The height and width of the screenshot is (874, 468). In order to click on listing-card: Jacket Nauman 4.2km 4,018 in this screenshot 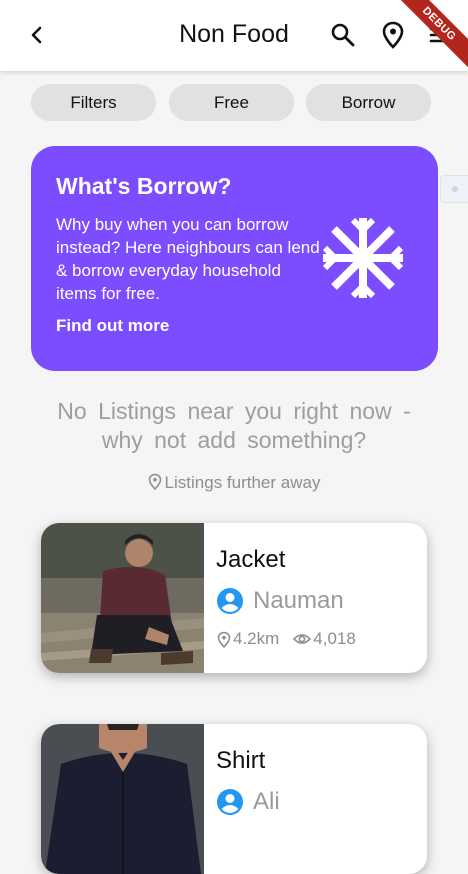, I will do `click(234, 598)`.